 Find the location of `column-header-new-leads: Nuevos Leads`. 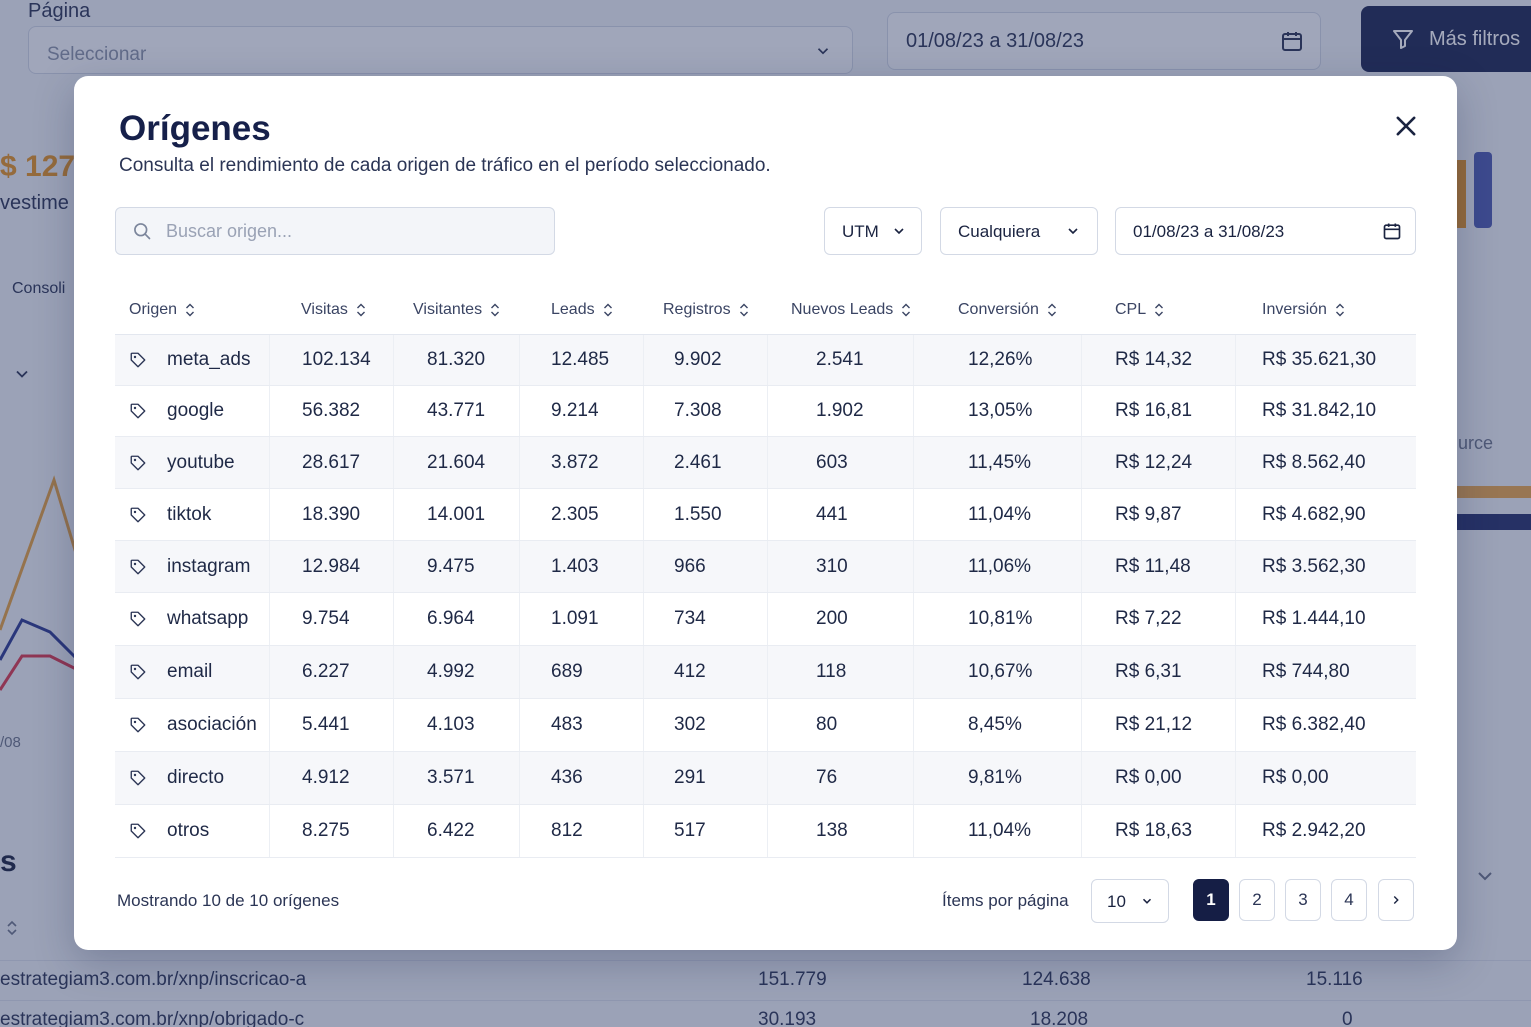

column-header-new-leads: Nuevos Leads is located at coordinates (851, 310).